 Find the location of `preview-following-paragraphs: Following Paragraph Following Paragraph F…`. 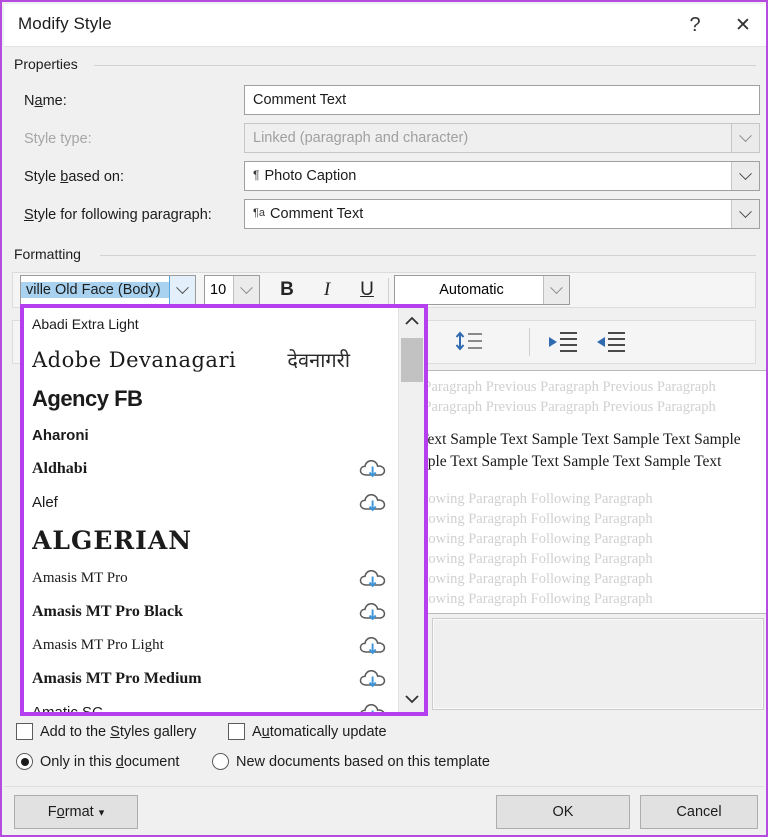

preview-following-paragraphs: Following Paragraph Following Paragraph F… is located at coordinates (585, 551).